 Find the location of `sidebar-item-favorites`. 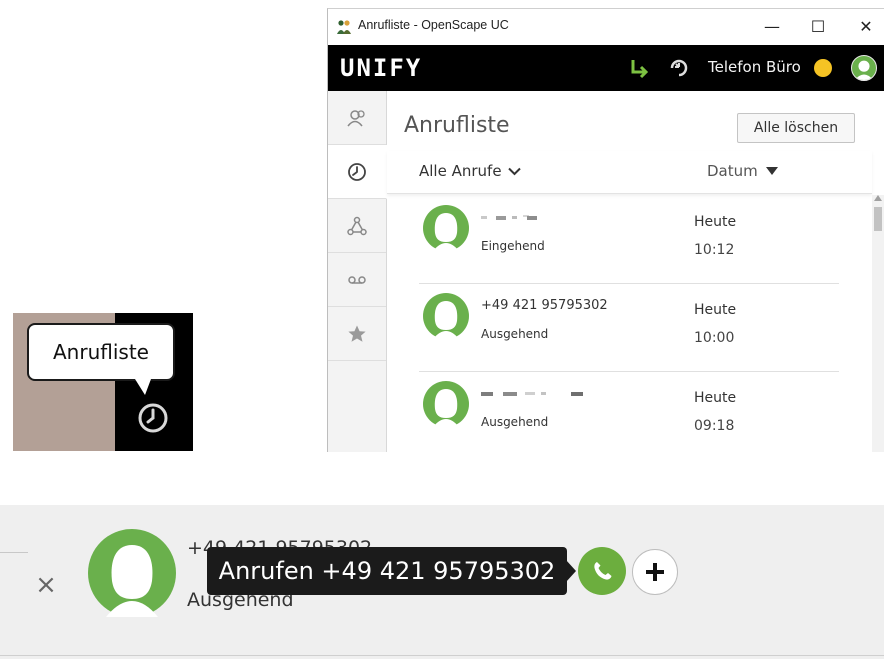

sidebar-item-favorites is located at coordinates (357, 334).